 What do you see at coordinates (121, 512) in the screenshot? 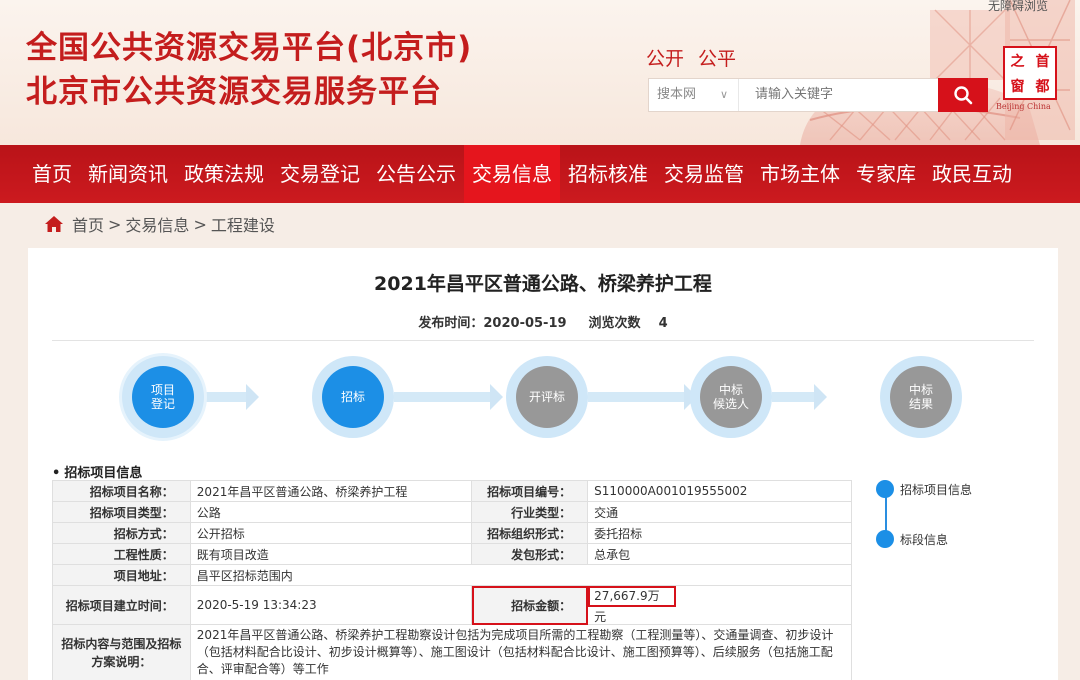
I see `label-project-type: 招标项目类型：` at bounding box center [121, 512].